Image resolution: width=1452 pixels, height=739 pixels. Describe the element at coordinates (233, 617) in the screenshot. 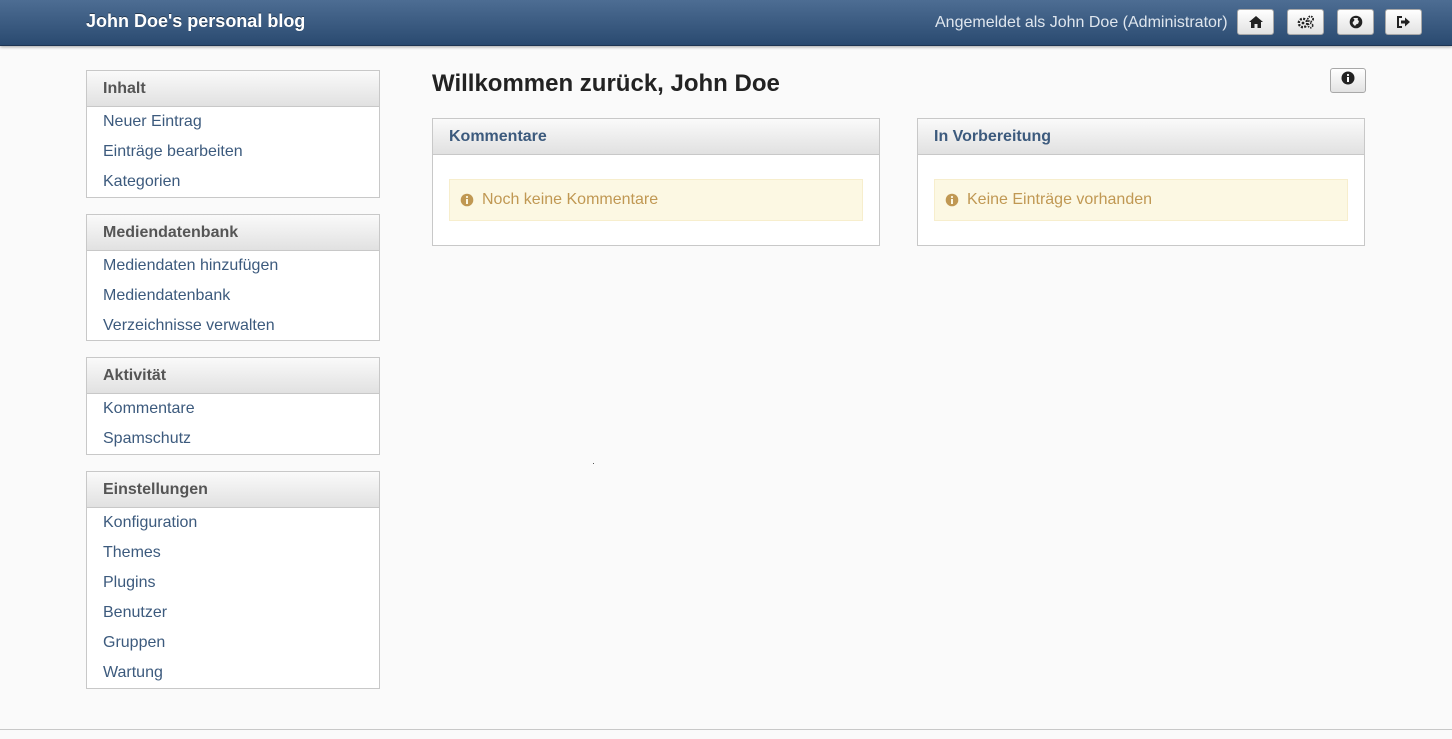

I see `sidebar-item-users: Benutzer` at that location.